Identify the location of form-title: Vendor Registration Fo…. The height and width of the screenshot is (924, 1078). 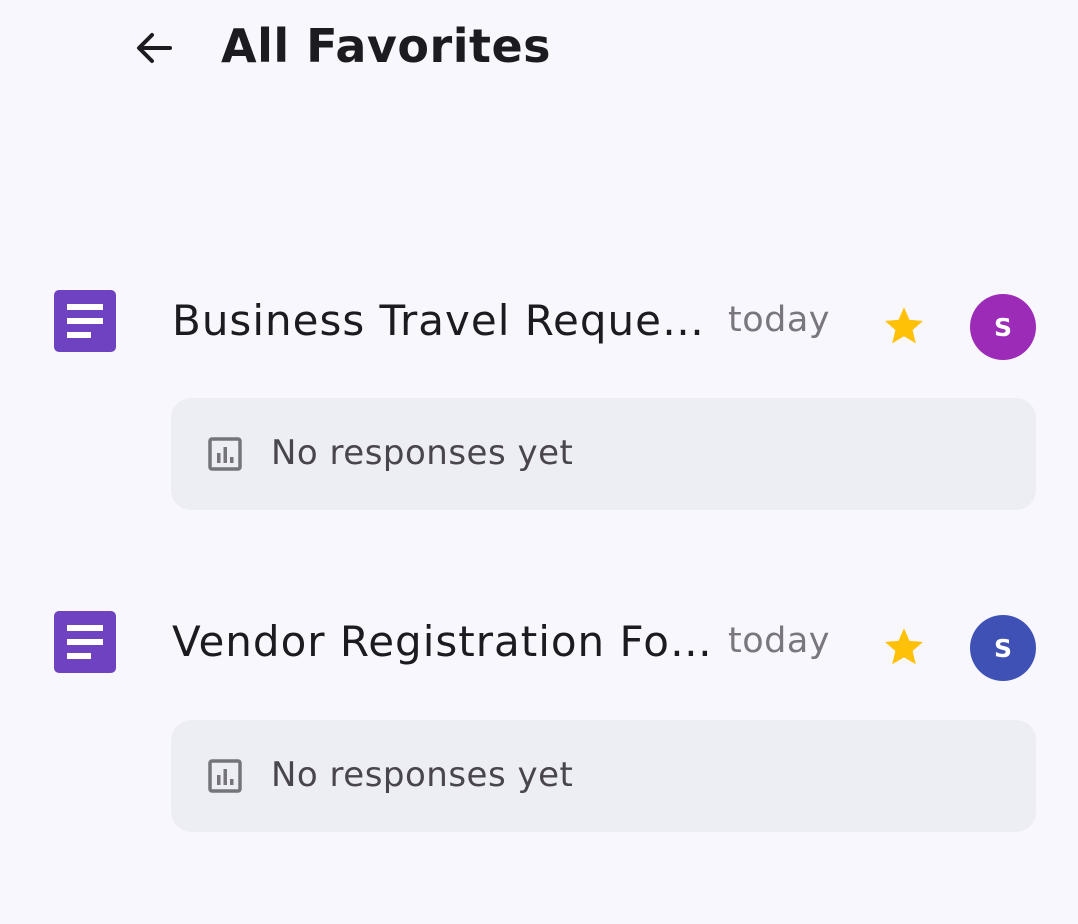
(448, 642).